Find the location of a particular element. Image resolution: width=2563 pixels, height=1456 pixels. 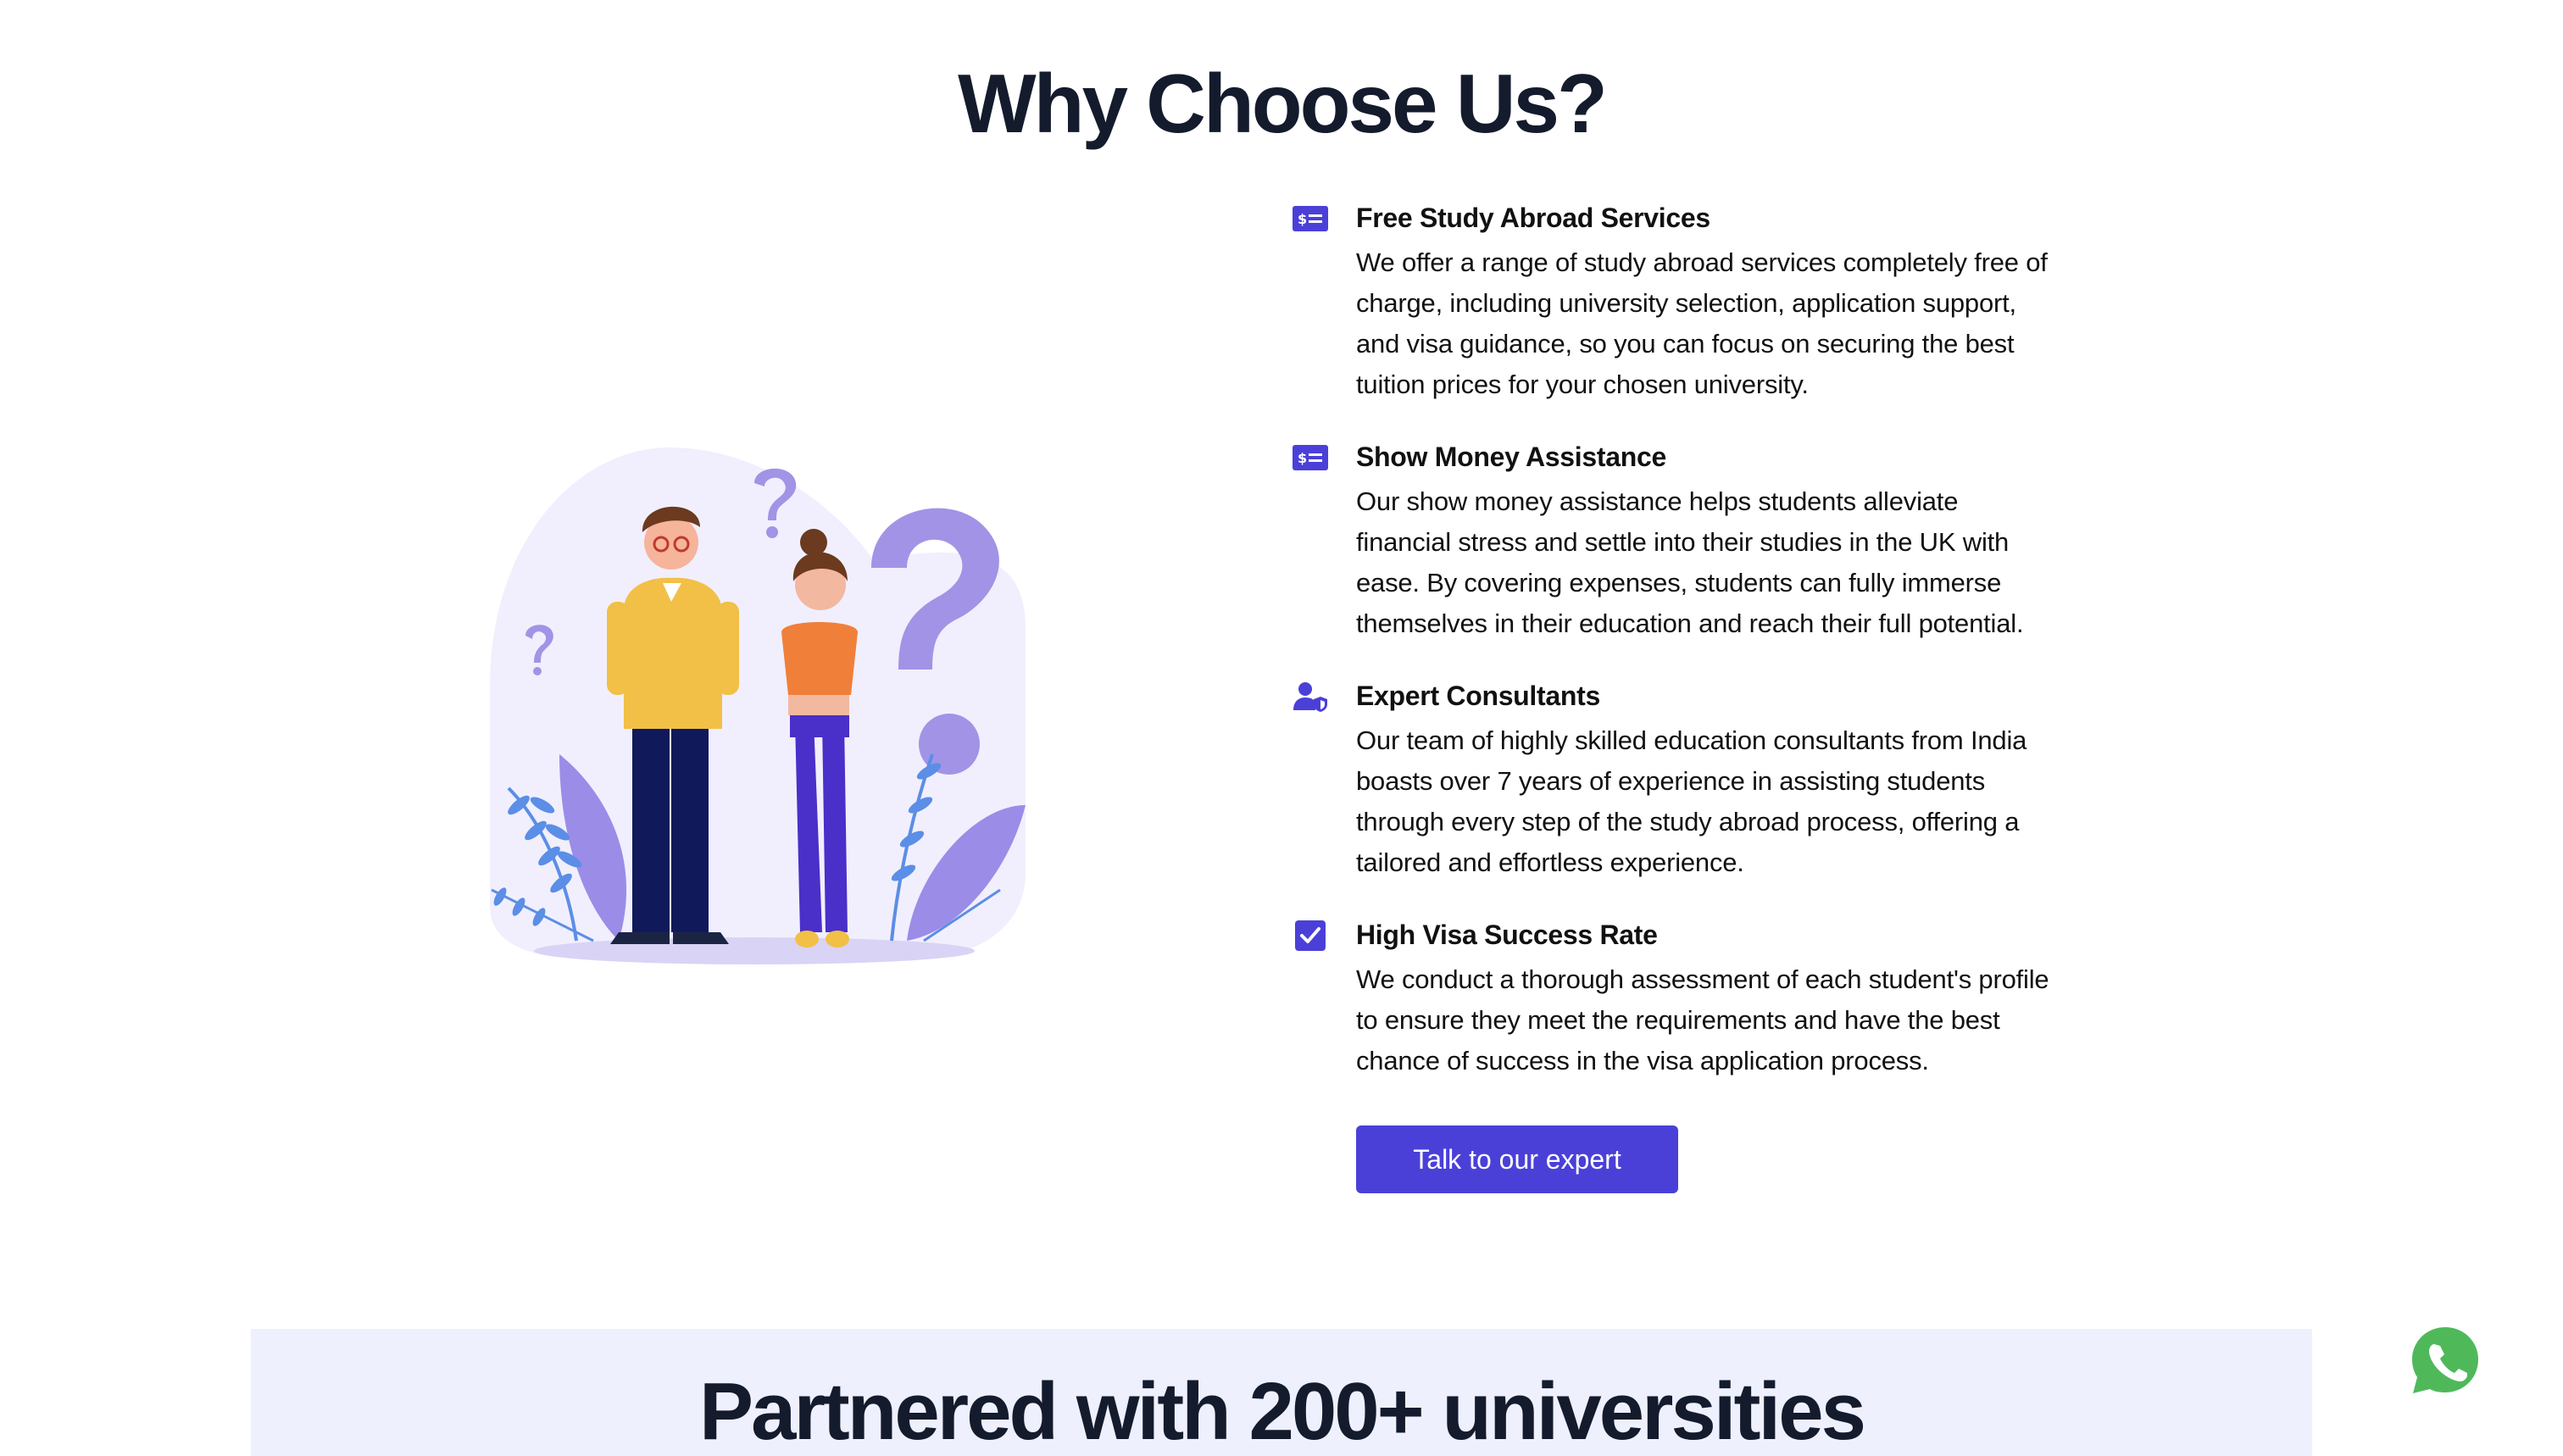

feature-title: Expert Consultants is located at coordinates (1478, 696).